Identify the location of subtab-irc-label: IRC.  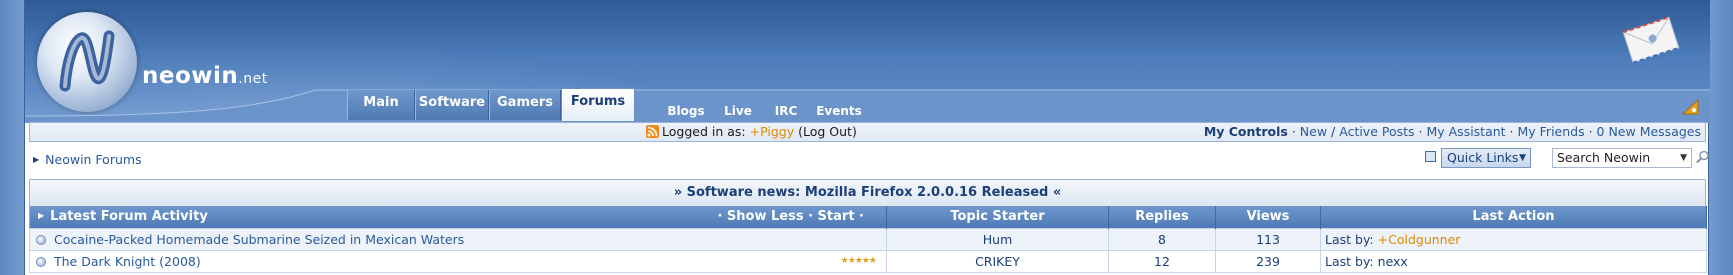
(786, 111).